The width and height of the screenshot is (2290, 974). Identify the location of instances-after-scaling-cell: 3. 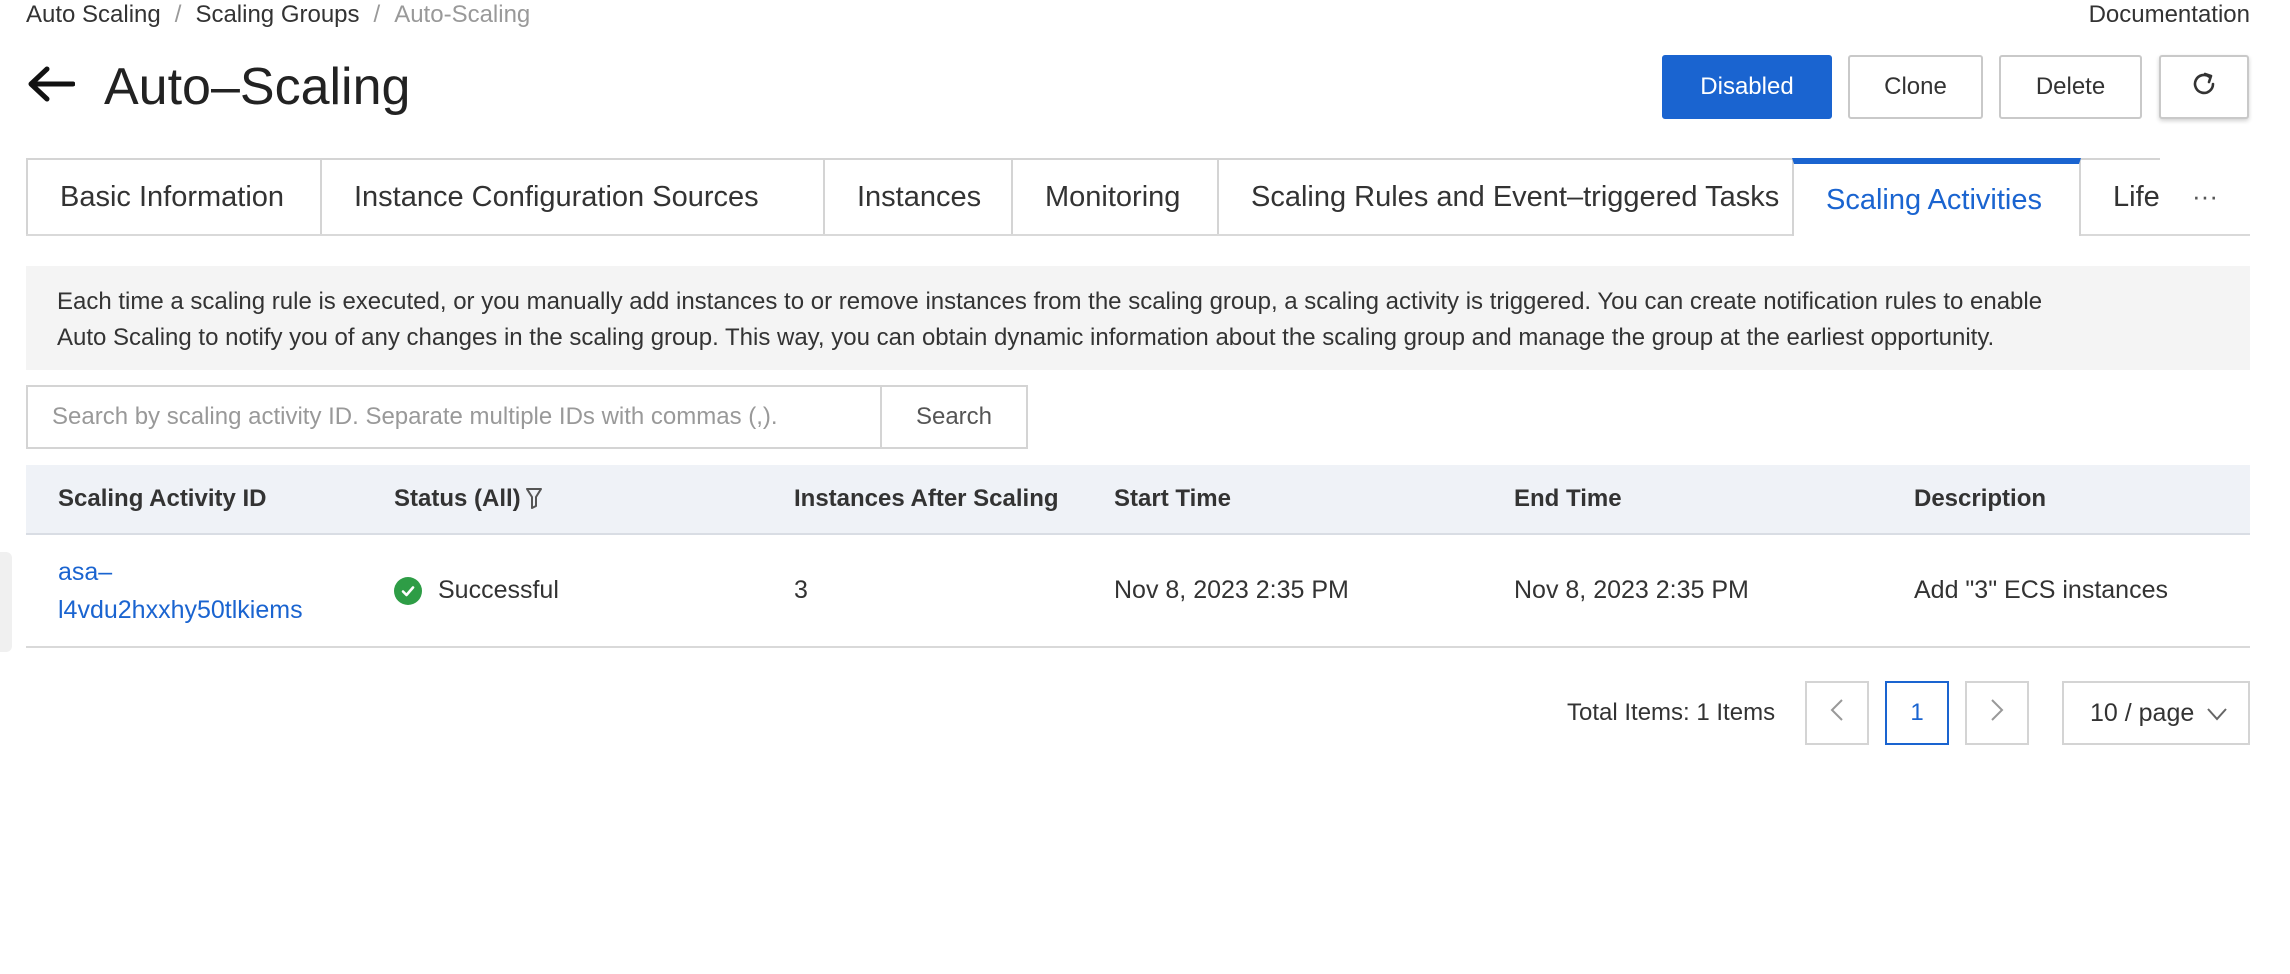
(801, 590).